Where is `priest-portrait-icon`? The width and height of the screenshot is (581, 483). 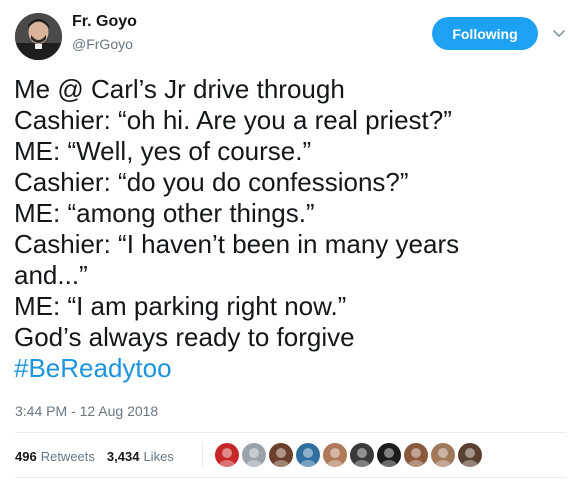 priest-portrait-icon is located at coordinates (38, 36).